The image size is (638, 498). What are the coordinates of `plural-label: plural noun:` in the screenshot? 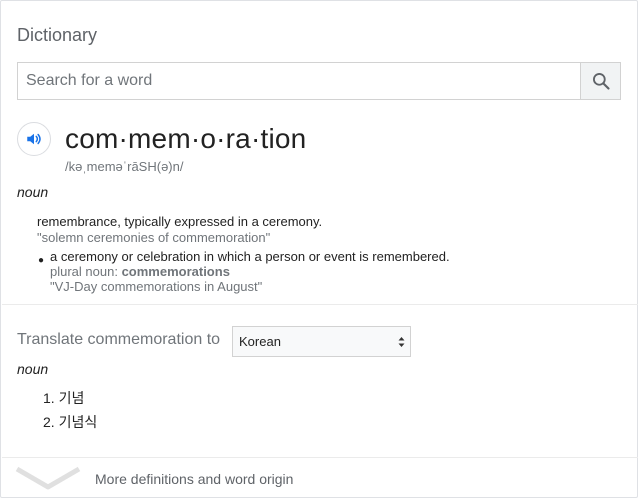 It's located at (86, 271).